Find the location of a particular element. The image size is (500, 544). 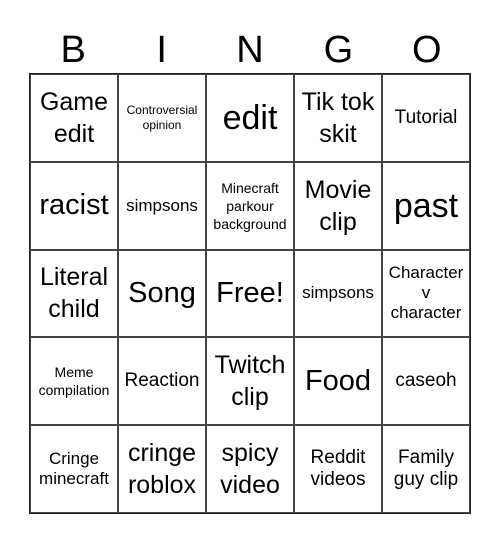

bingo-cell-label: Minecraft parkour background is located at coordinates (250, 205).